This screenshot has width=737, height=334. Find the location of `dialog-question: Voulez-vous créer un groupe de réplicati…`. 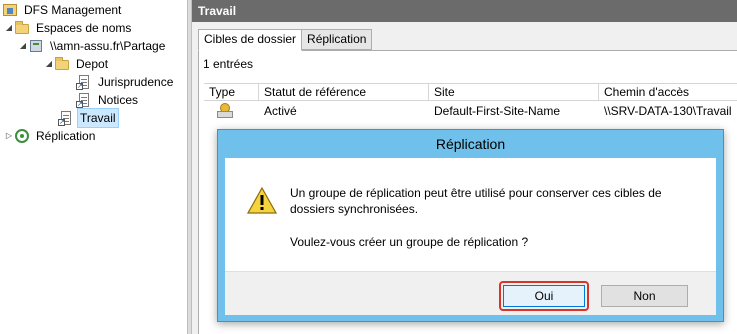

dialog-question: Voulez-vous créer un groupe de réplicati… is located at coordinates (409, 242).